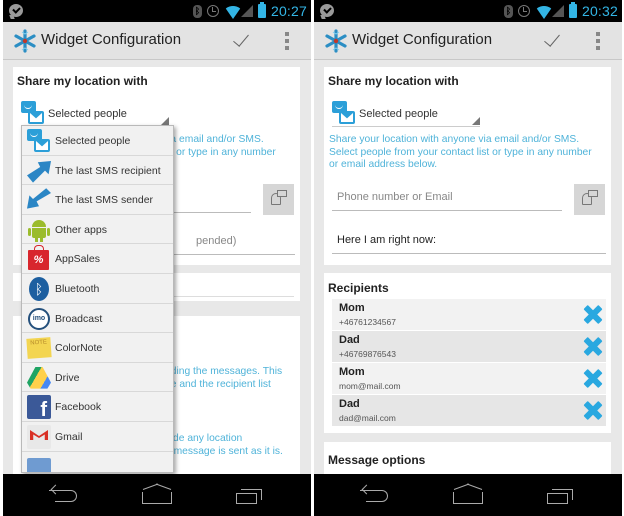 This screenshot has height=516, width=624. What do you see at coordinates (224, 371) in the screenshot?
I see `help-line: nding the messages. This` at bounding box center [224, 371].